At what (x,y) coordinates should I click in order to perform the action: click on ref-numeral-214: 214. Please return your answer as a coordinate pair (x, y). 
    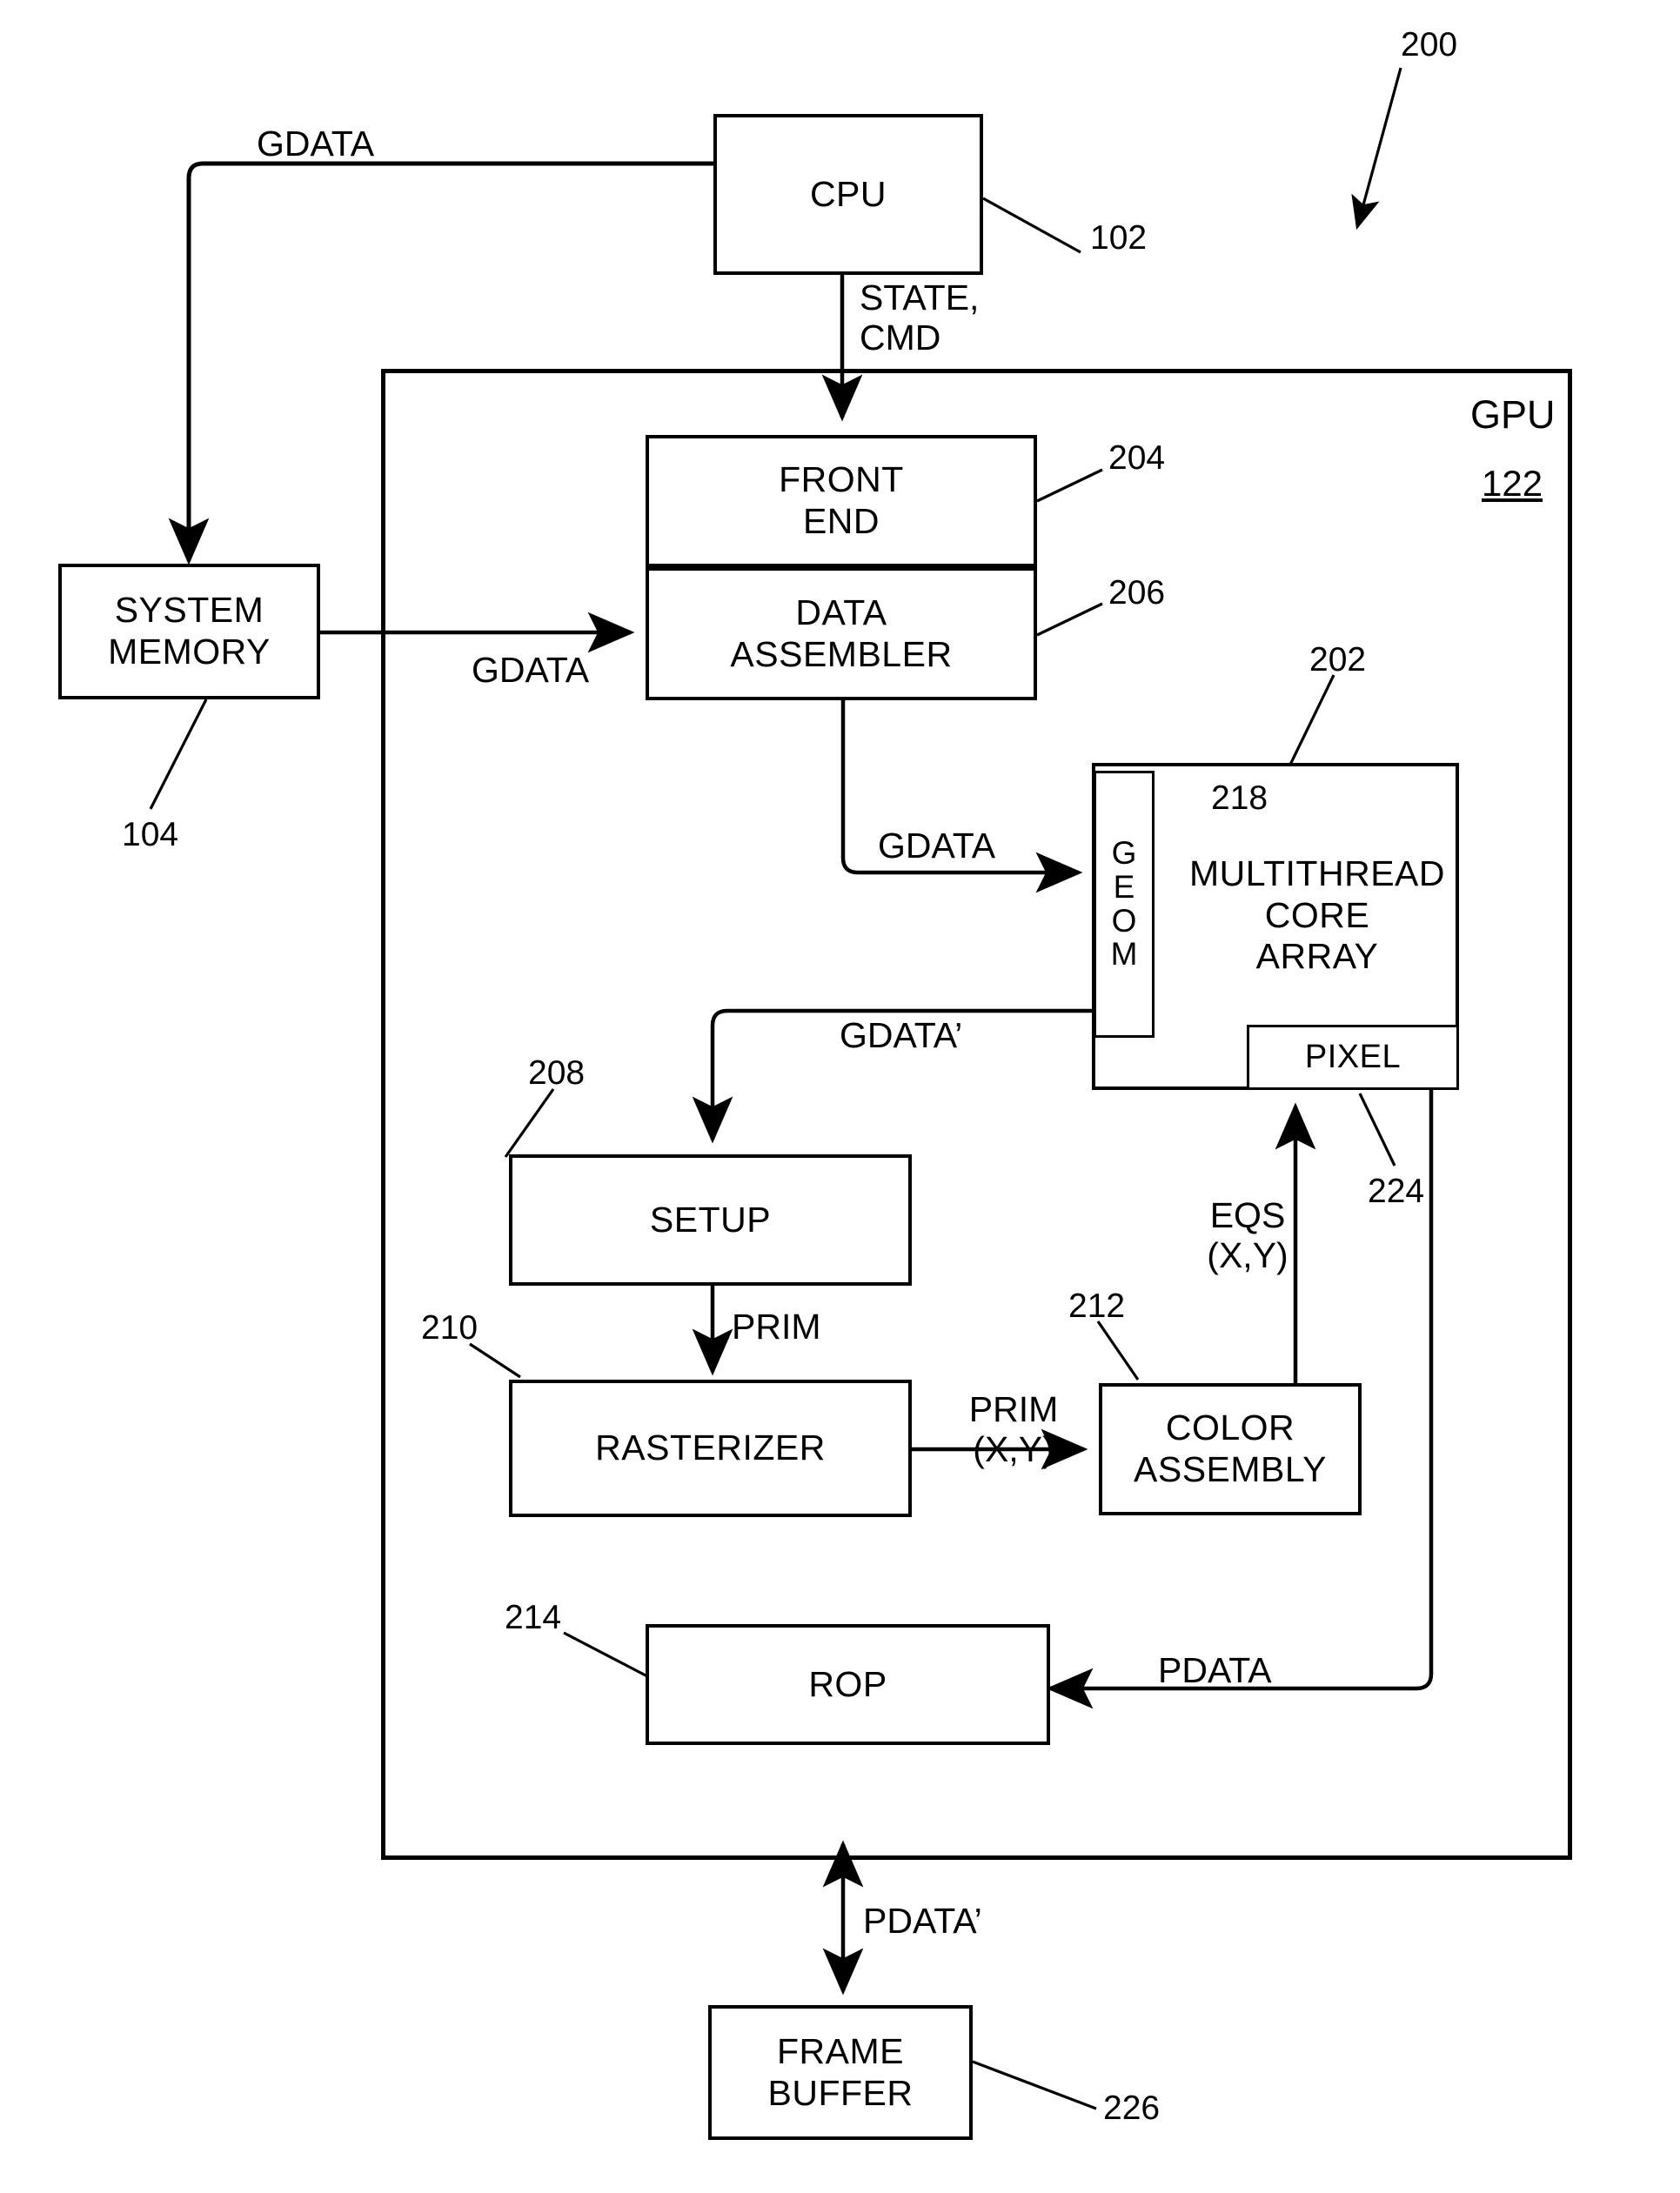
    Looking at the image, I should click on (533, 1617).